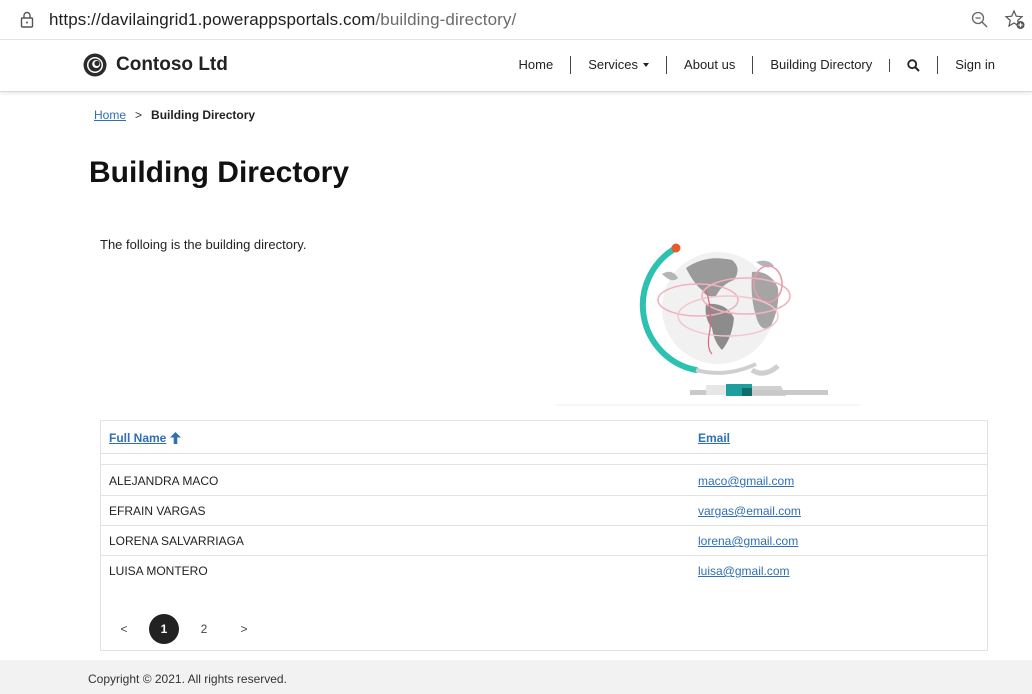 The image size is (1032, 694). What do you see at coordinates (748, 541) in the screenshot?
I see `cell-email-link: lorena@gmail.com` at bounding box center [748, 541].